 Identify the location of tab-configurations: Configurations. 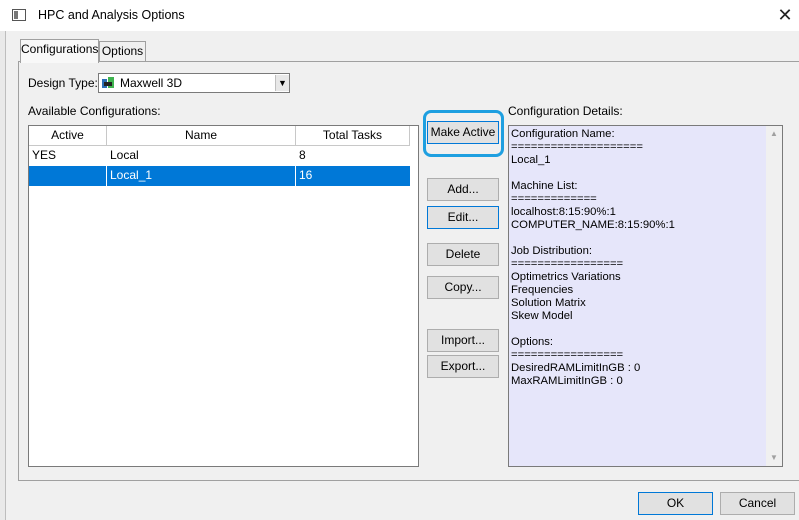
(59, 51).